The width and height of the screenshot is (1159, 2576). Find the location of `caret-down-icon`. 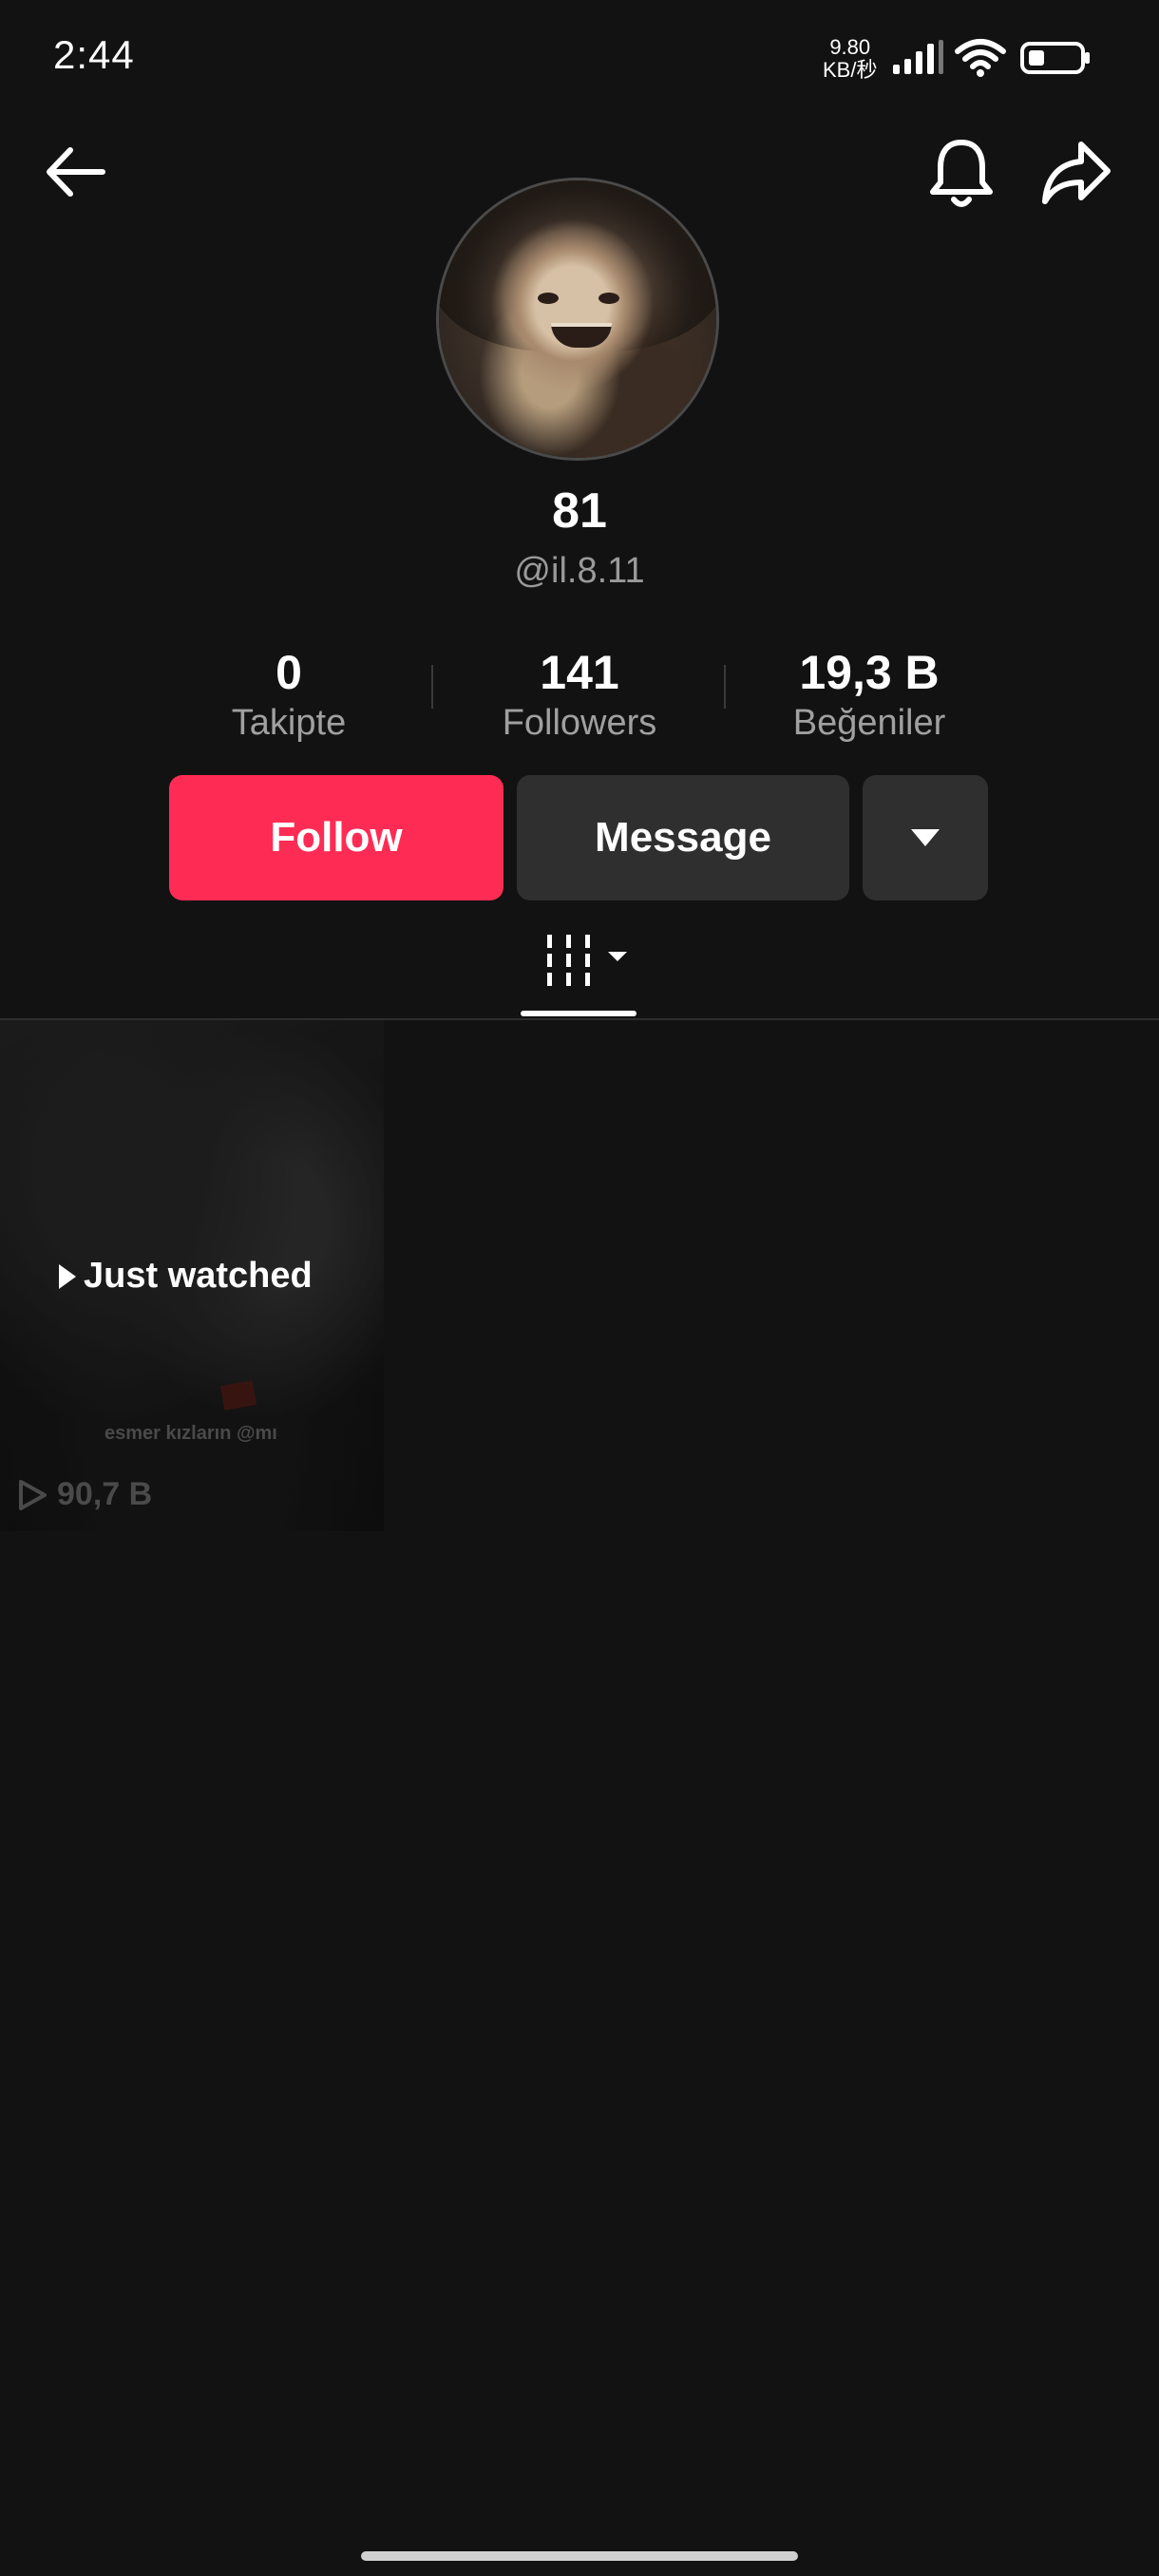

caret-down-icon is located at coordinates (925, 837).